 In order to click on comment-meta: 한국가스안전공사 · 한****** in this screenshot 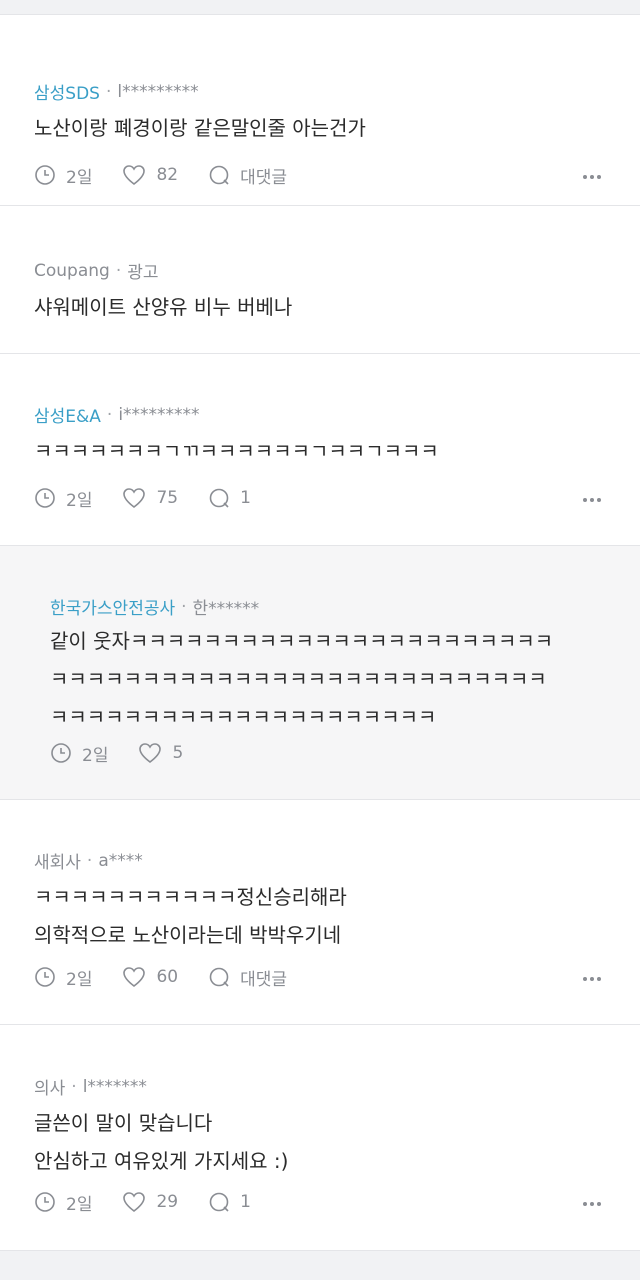, I will do `click(155, 607)`.